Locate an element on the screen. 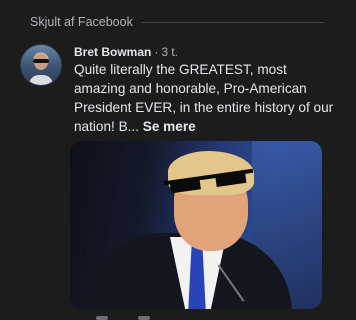 The width and height of the screenshot is (356, 320). divider is located at coordinates (232, 22).